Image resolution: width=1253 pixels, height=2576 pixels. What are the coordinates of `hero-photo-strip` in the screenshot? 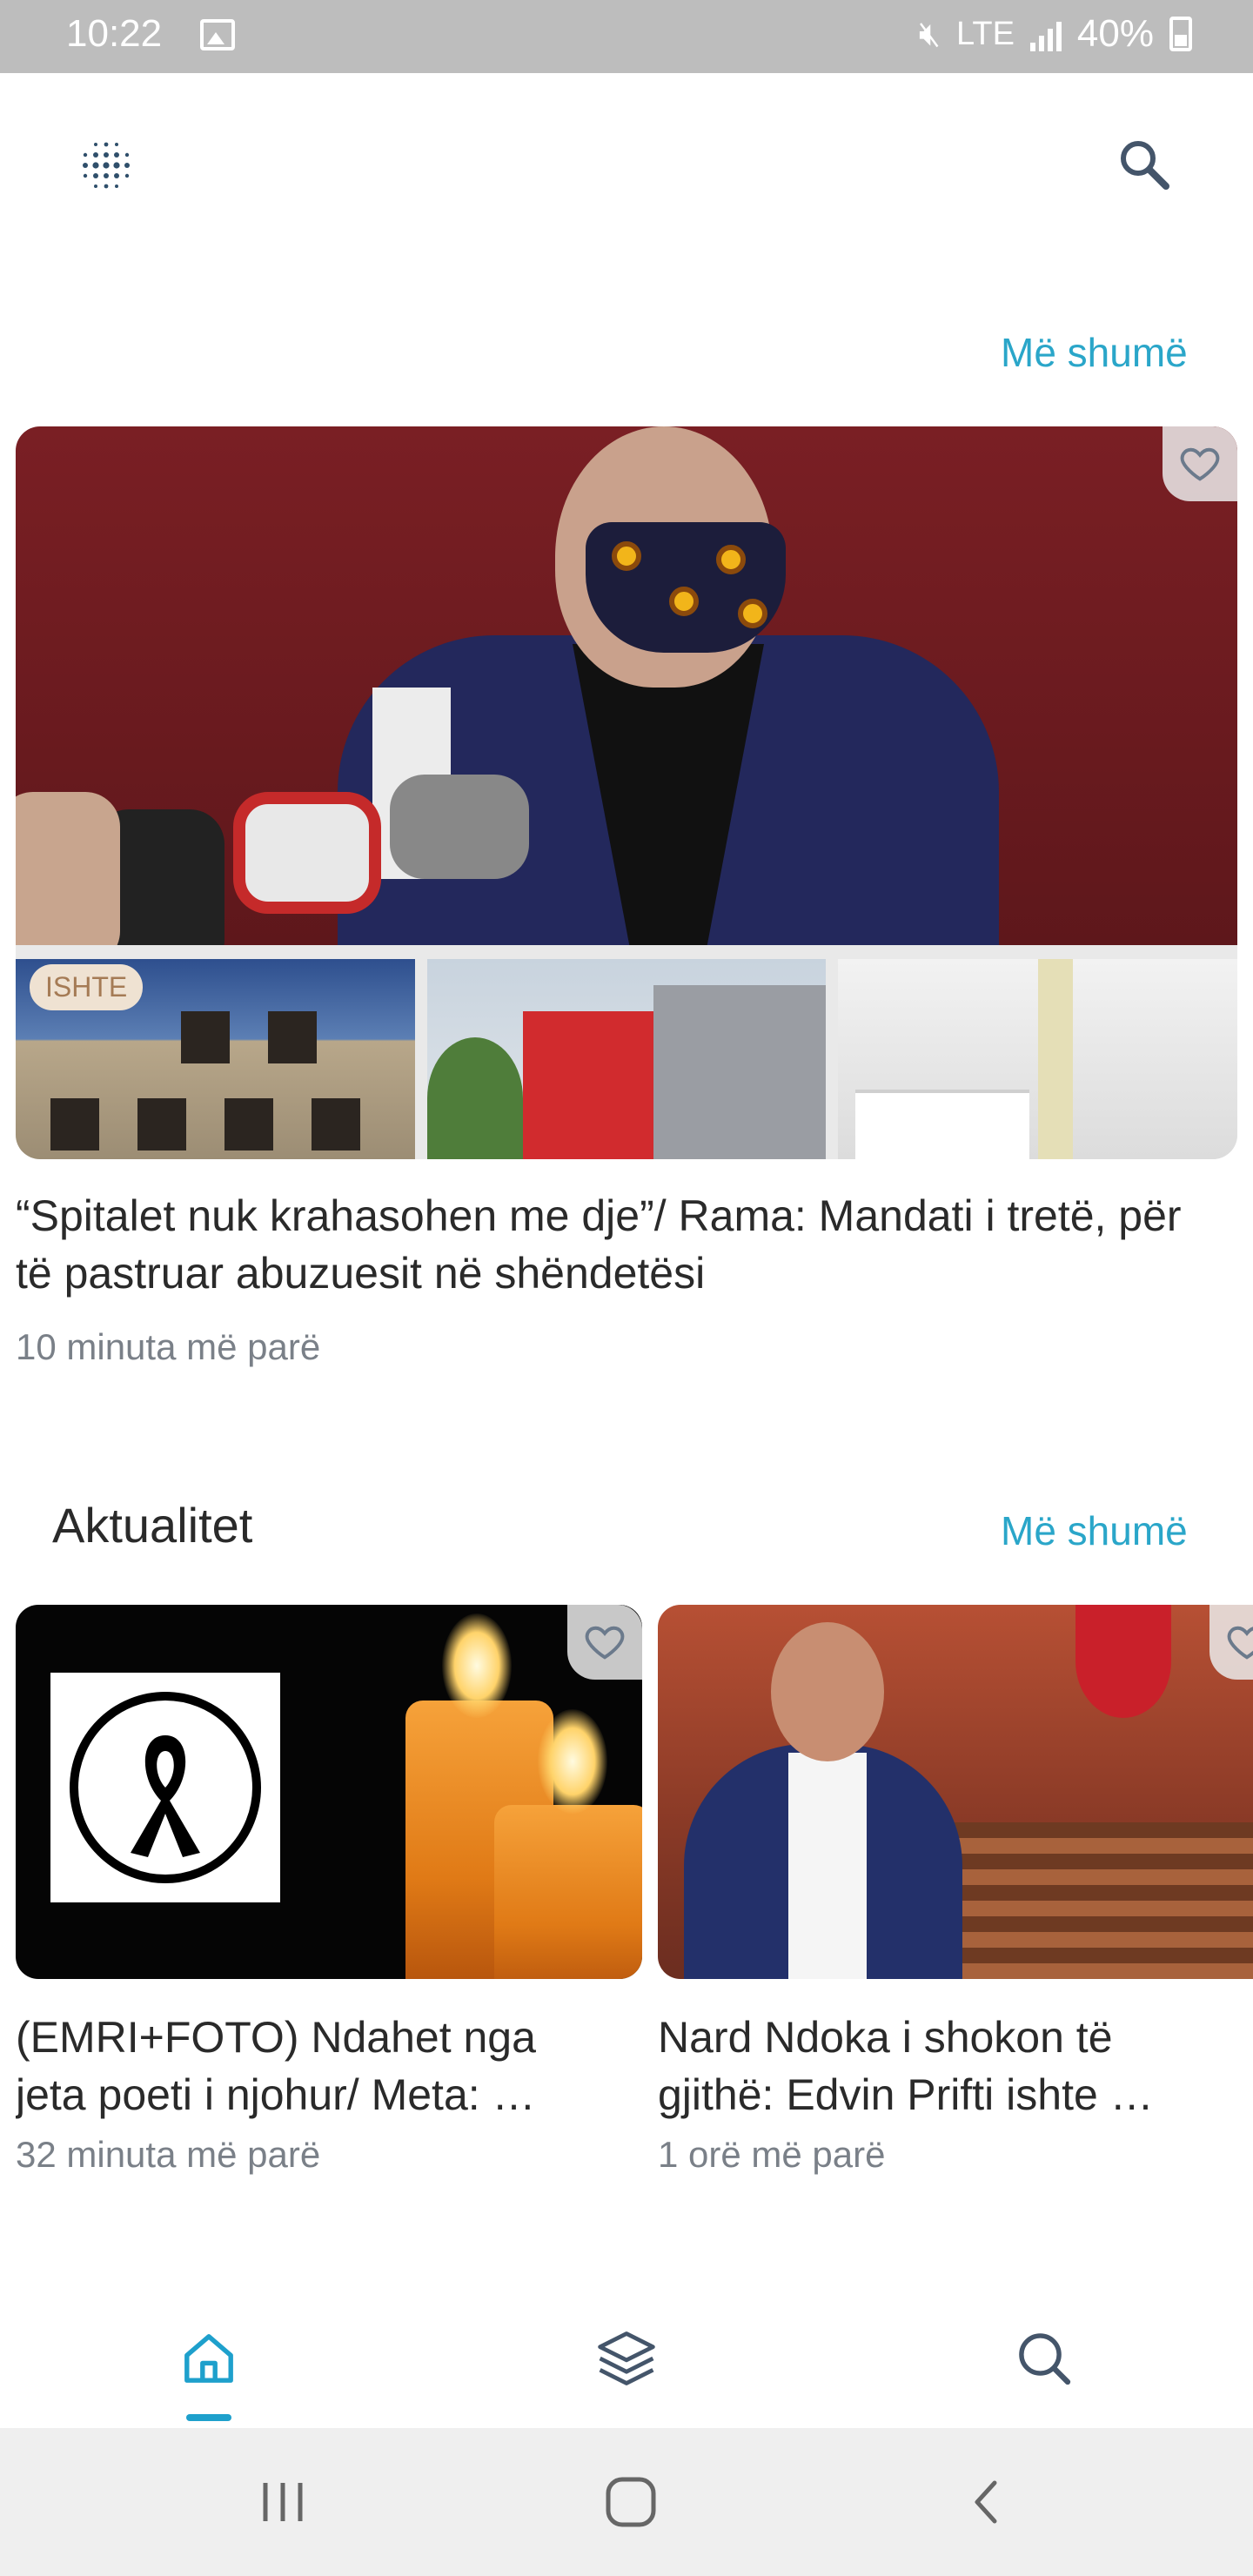 It's located at (626, 1059).